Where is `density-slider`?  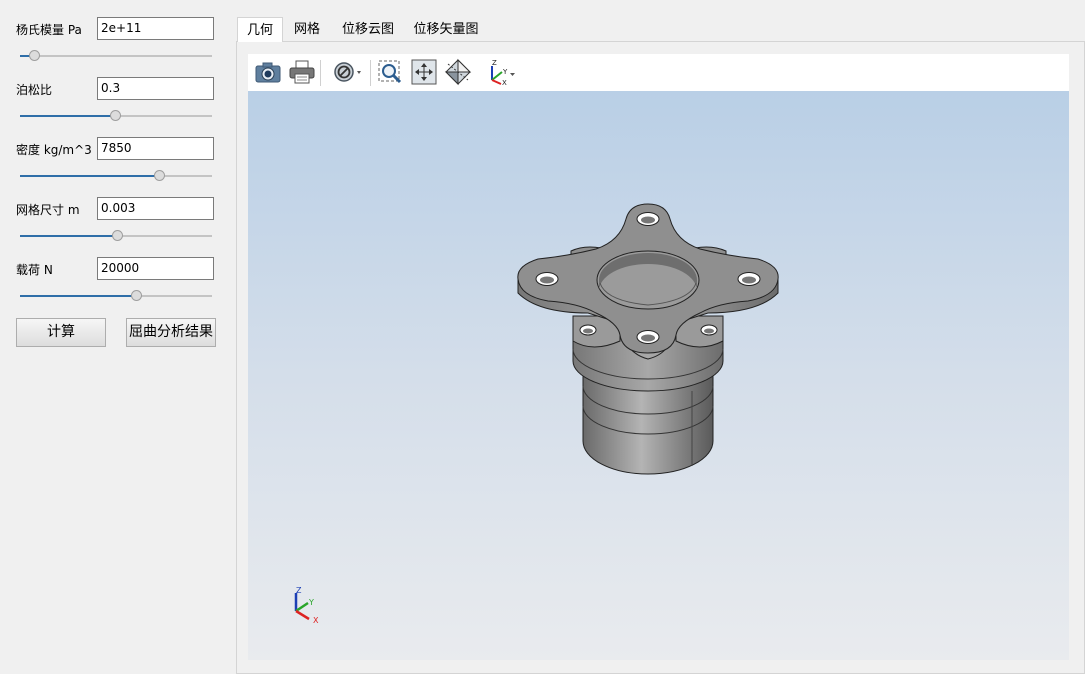 density-slider is located at coordinates (116, 176).